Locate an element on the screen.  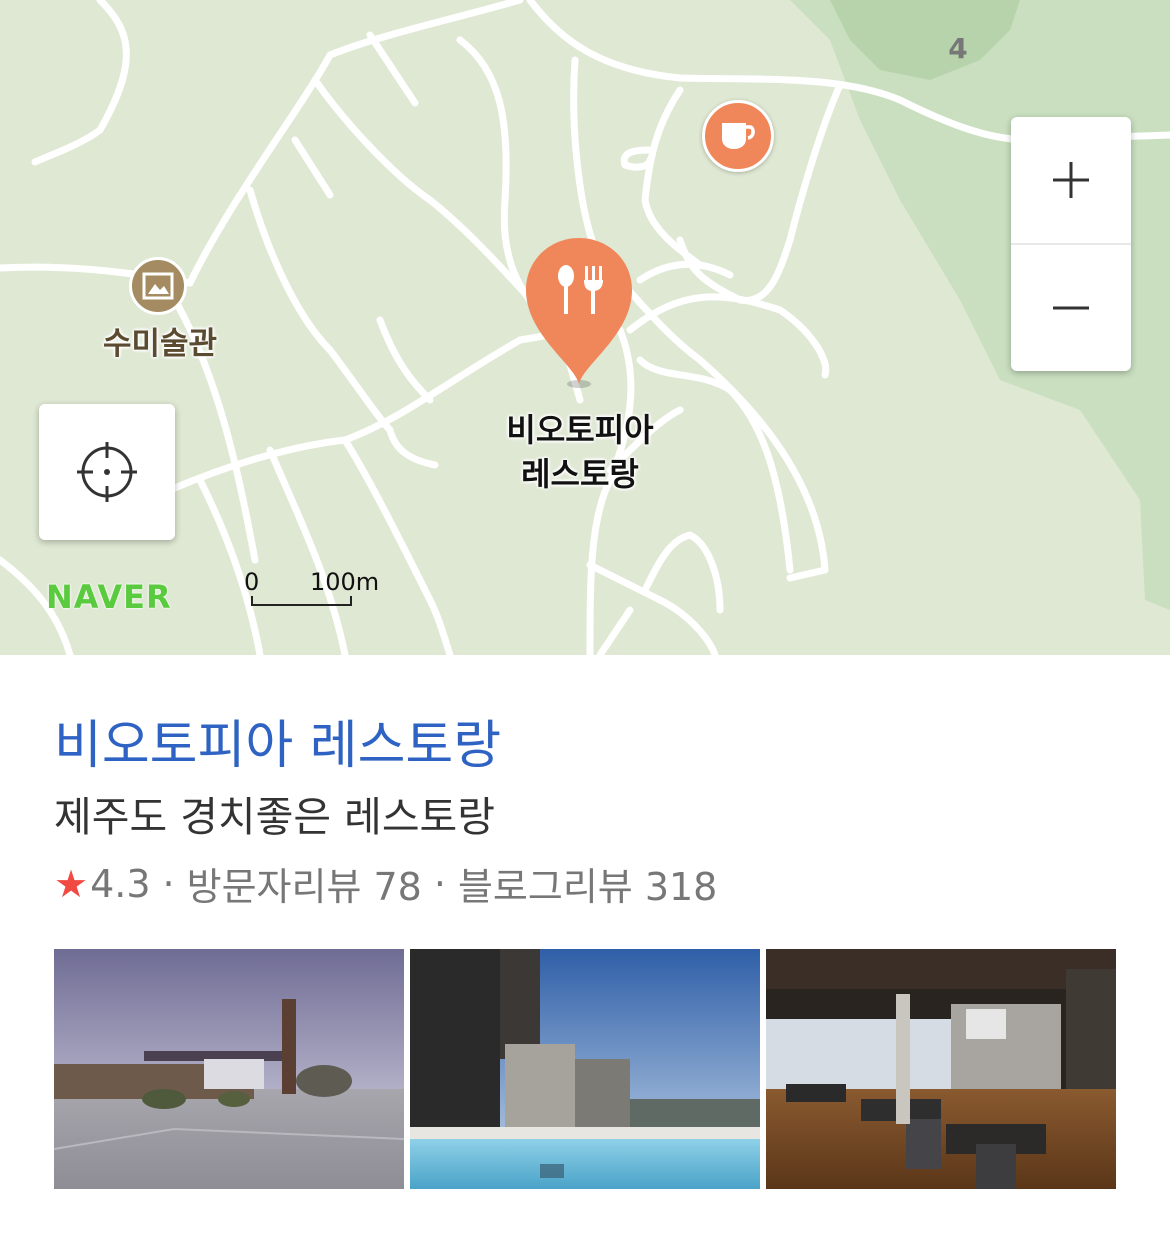
selected-place-label-line1: 비오토피아 is located at coordinates (580, 430).